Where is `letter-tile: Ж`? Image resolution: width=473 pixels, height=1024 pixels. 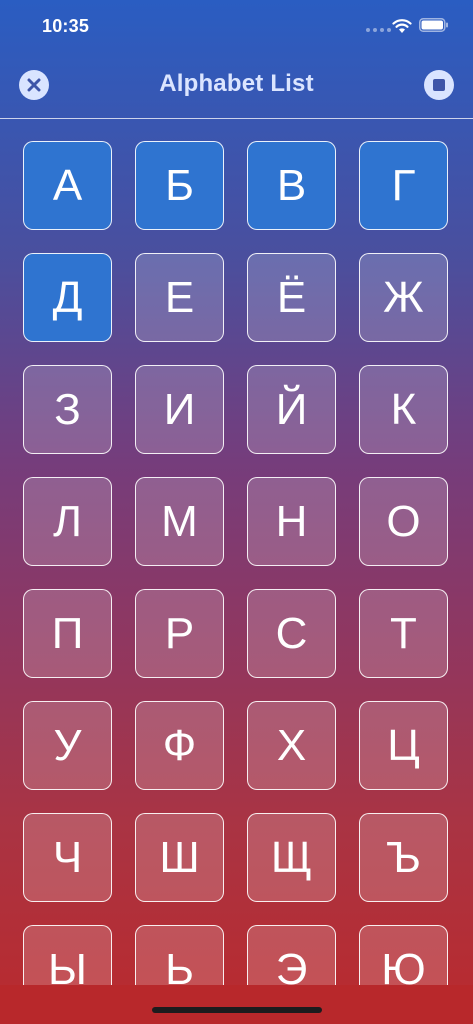 letter-tile: Ж is located at coordinates (403, 297).